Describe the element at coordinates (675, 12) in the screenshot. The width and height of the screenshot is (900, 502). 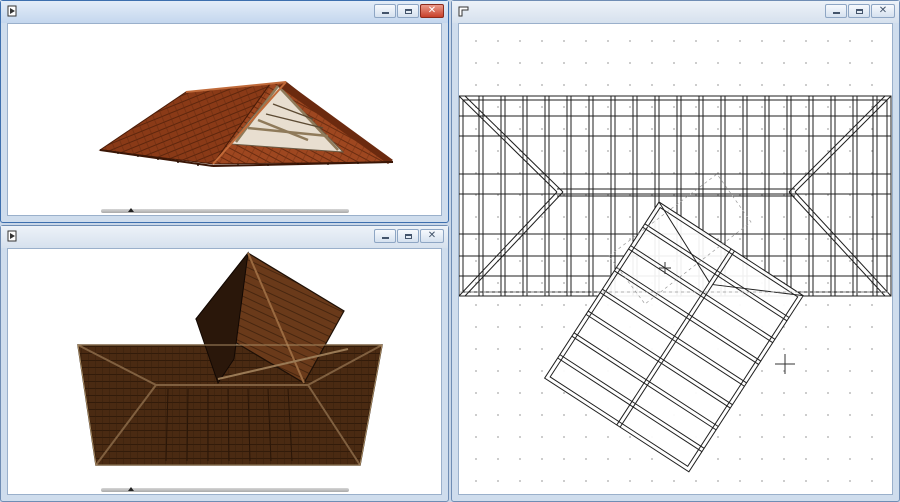
I see `plan-titlebar: ✕` at that location.